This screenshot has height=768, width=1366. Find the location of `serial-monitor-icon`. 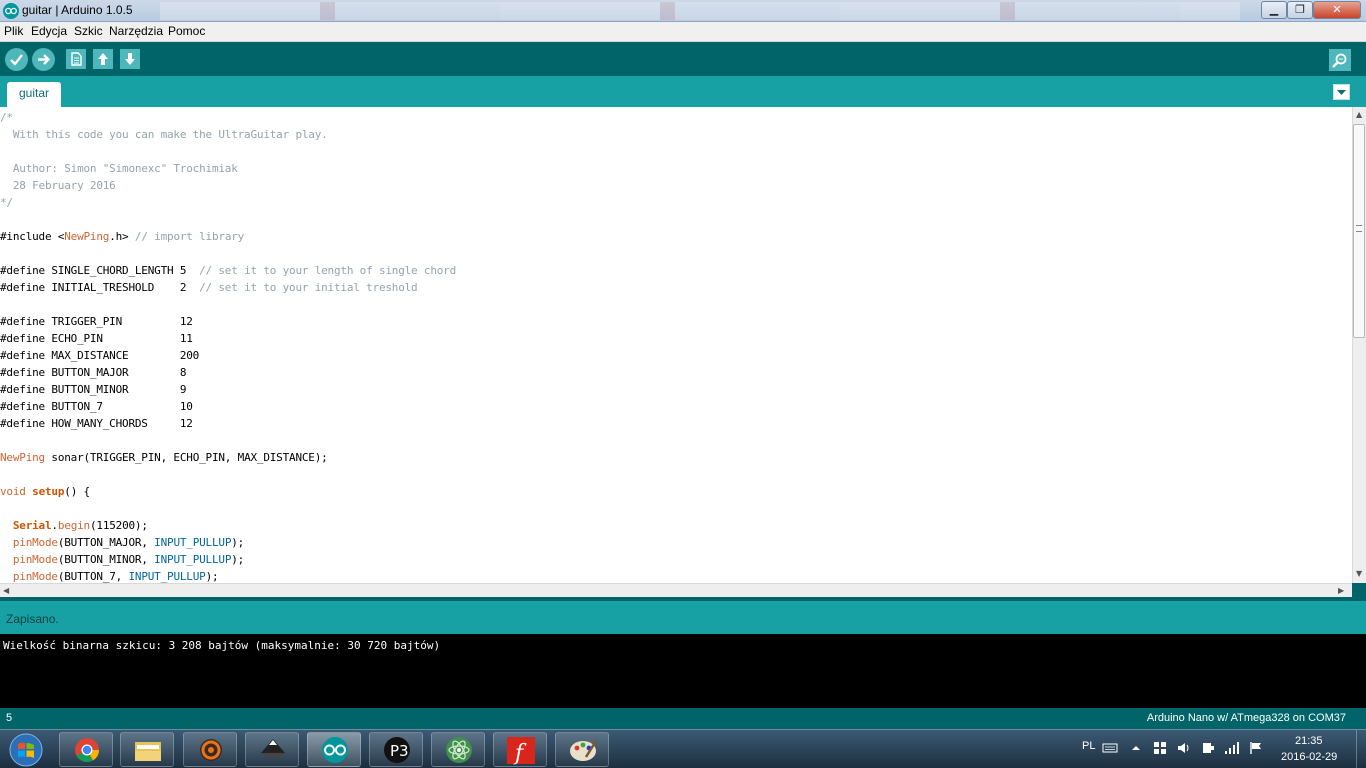

serial-monitor-icon is located at coordinates (1339, 60).